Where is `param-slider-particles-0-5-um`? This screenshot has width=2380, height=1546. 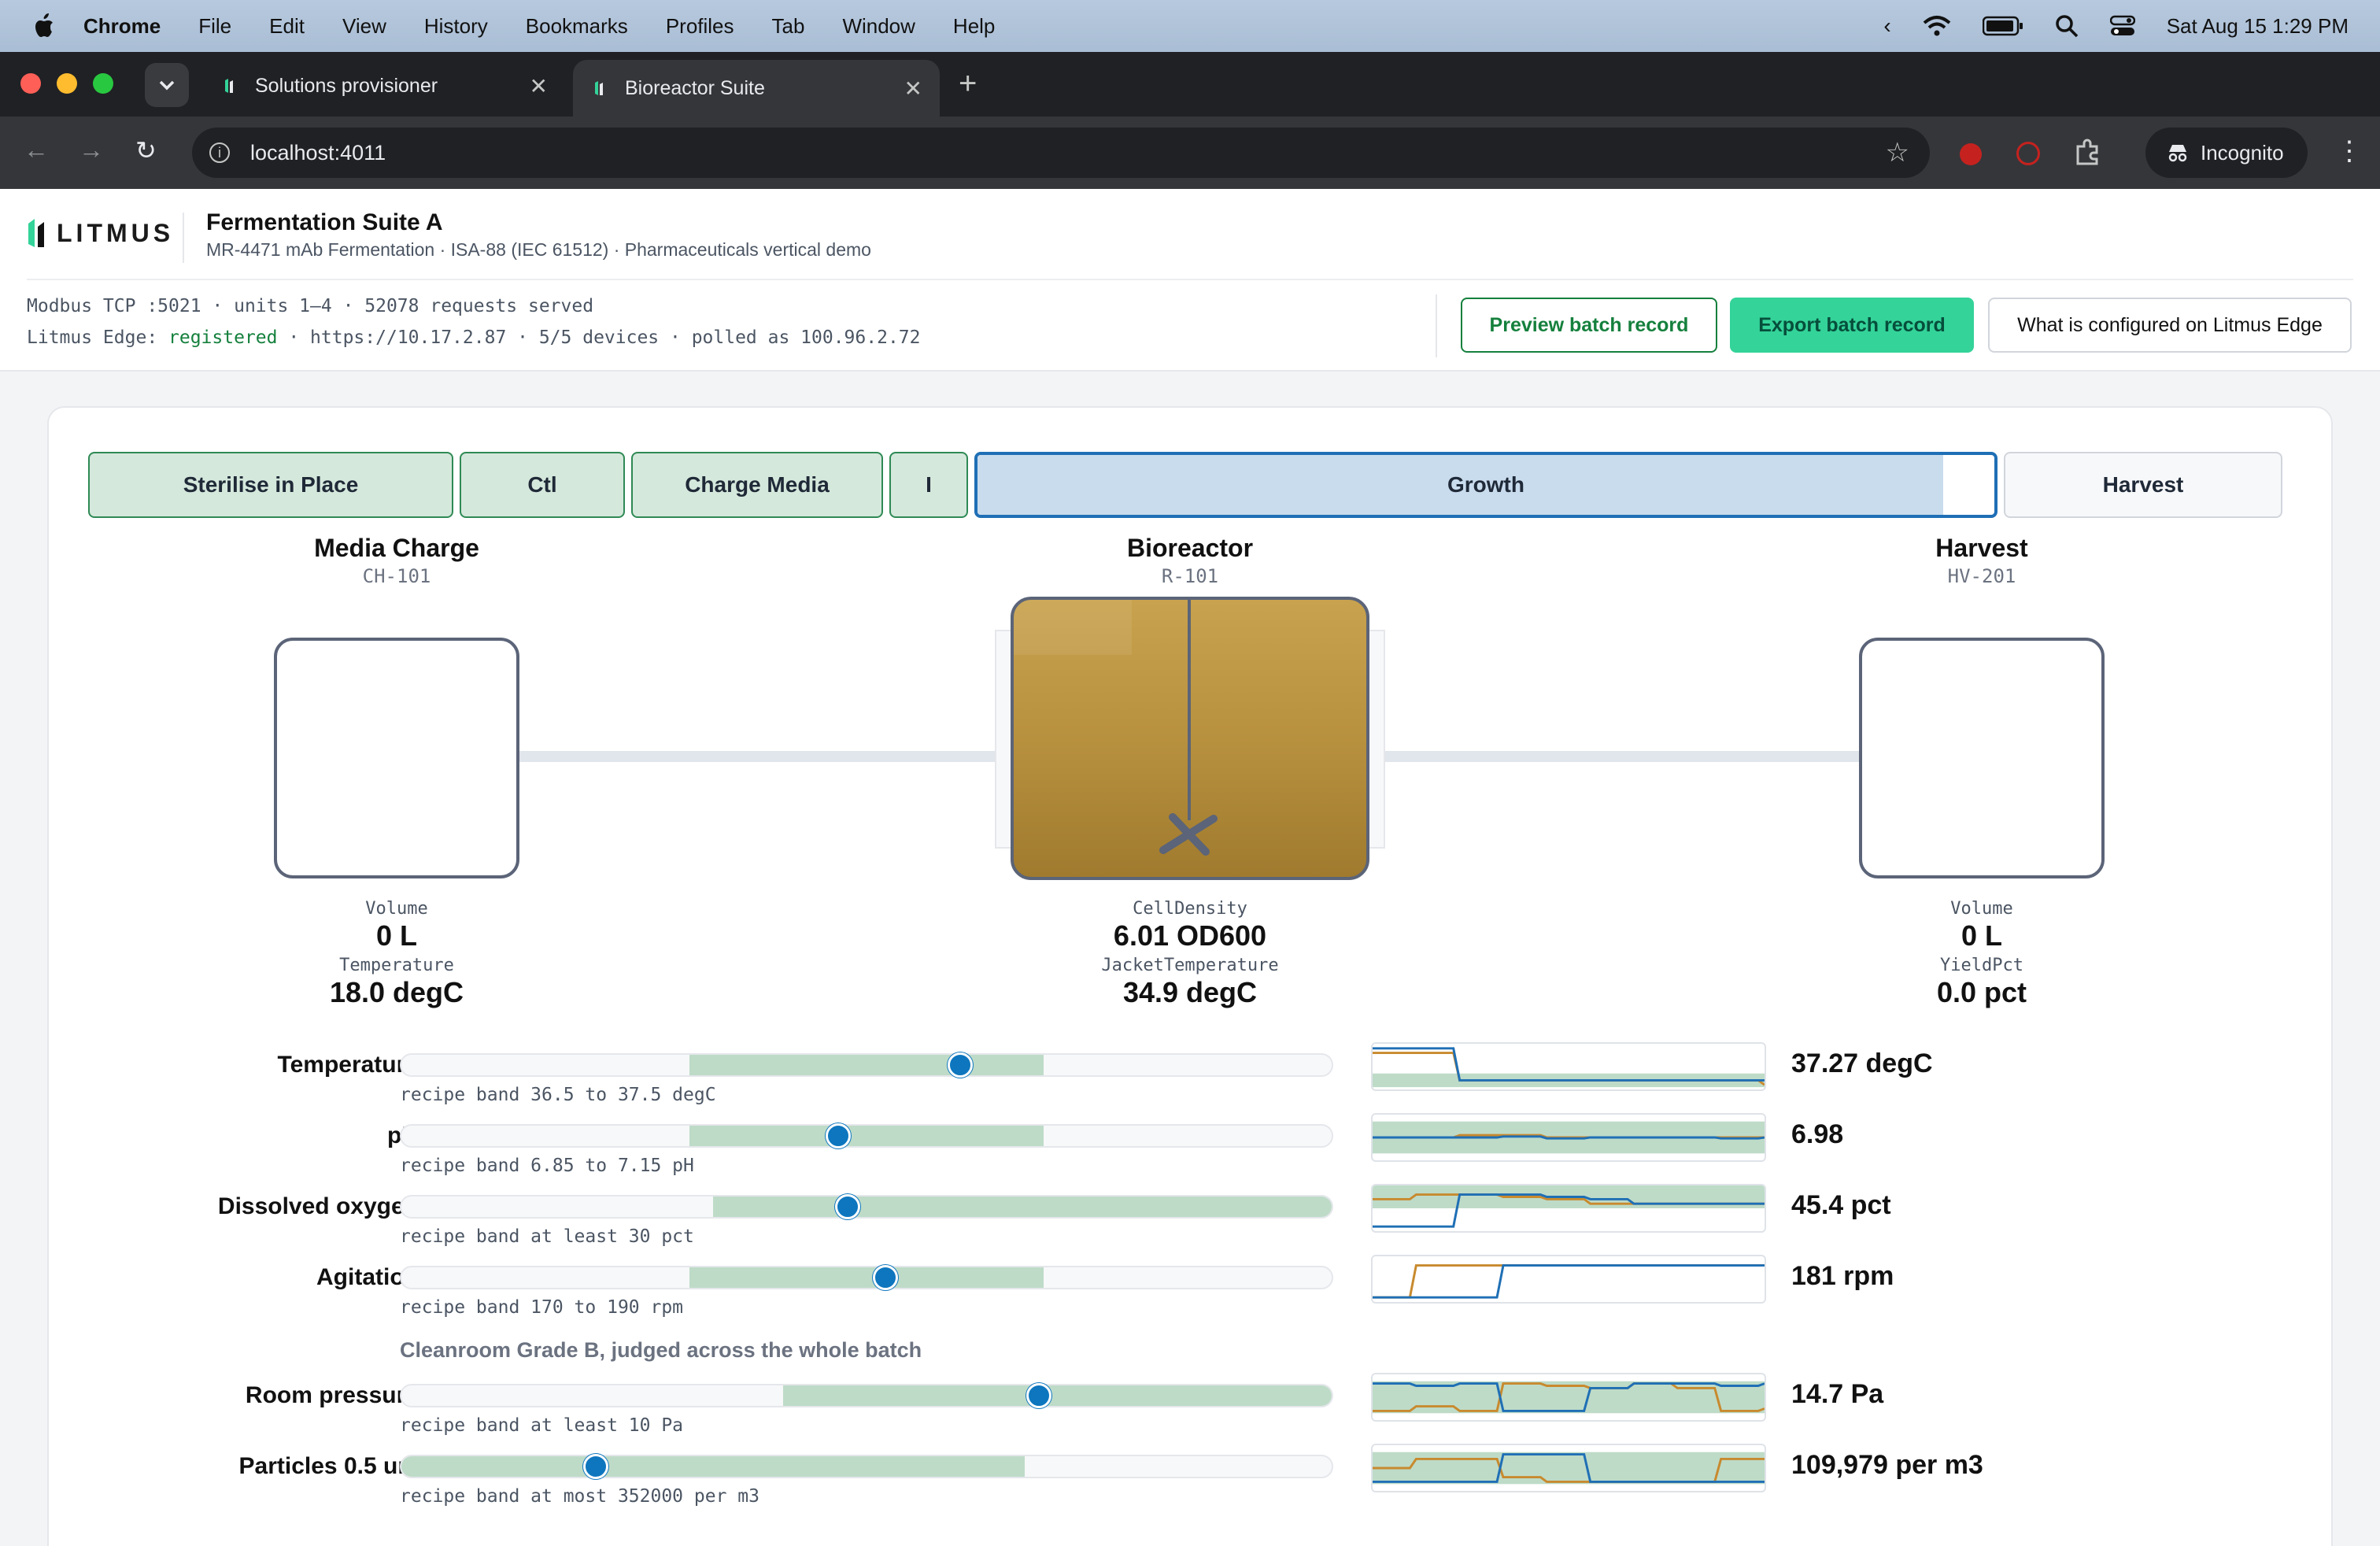
param-slider-particles-0-5-um is located at coordinates (867, 1466).